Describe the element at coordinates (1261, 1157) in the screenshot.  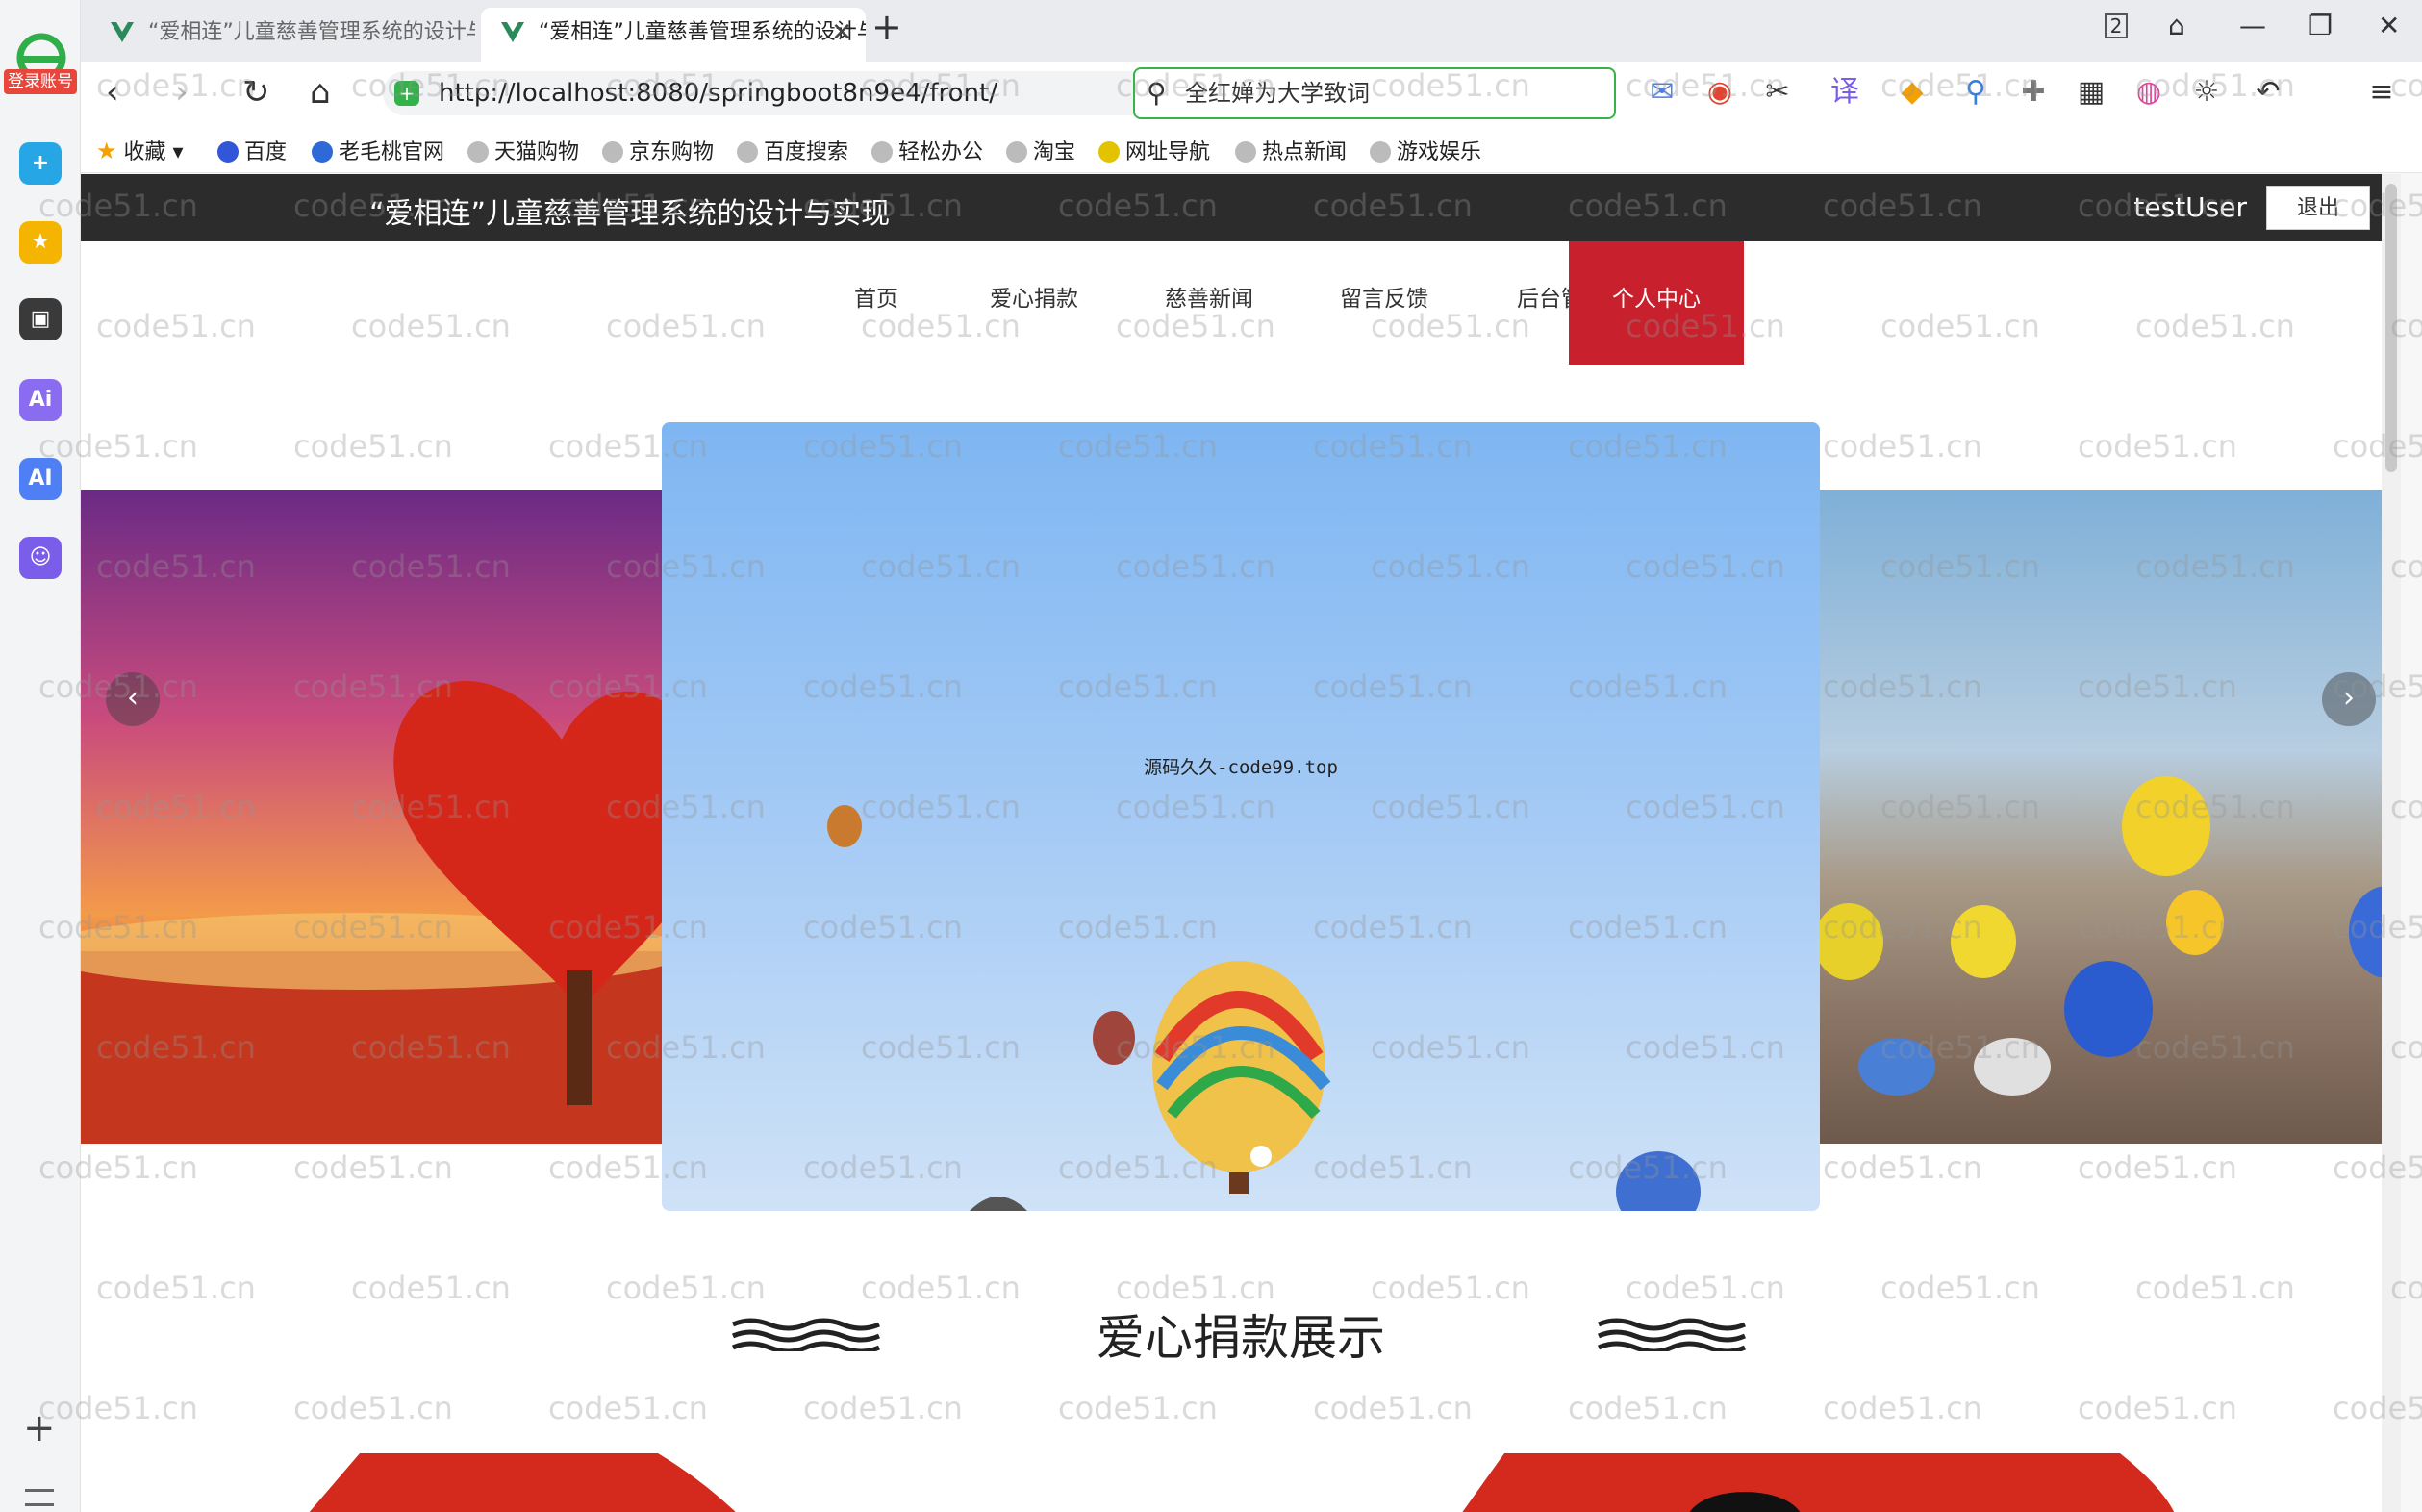
I see `carousel-indicator-dot` at that location.